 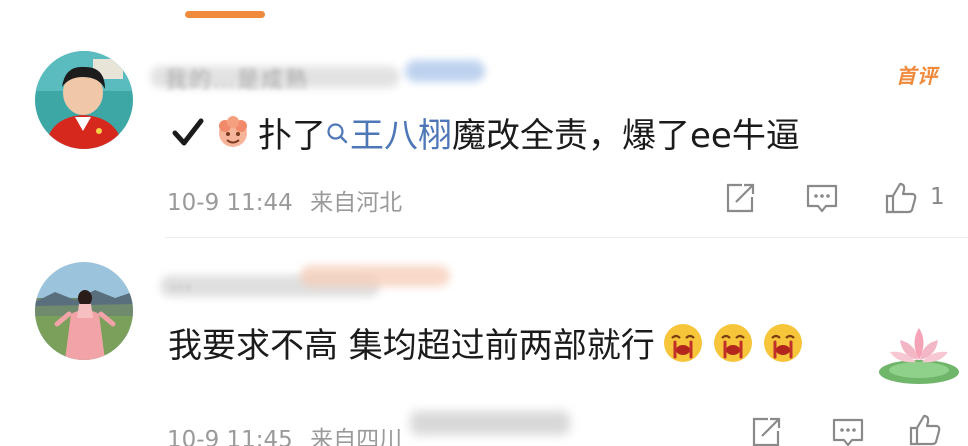 I want to click on emoji-sticker-icon, so click(x=233, y=131).